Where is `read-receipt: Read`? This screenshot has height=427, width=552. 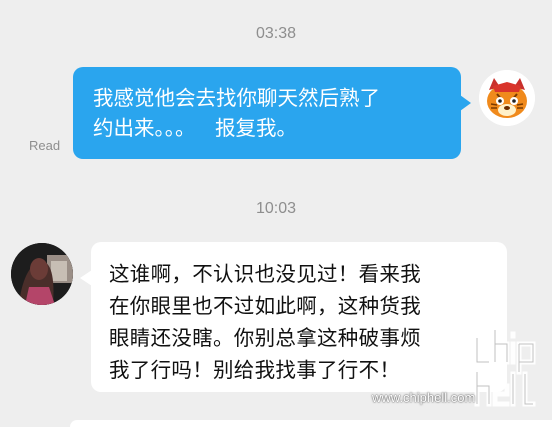
read-receipt: Read is located at coordinates (45, 145).